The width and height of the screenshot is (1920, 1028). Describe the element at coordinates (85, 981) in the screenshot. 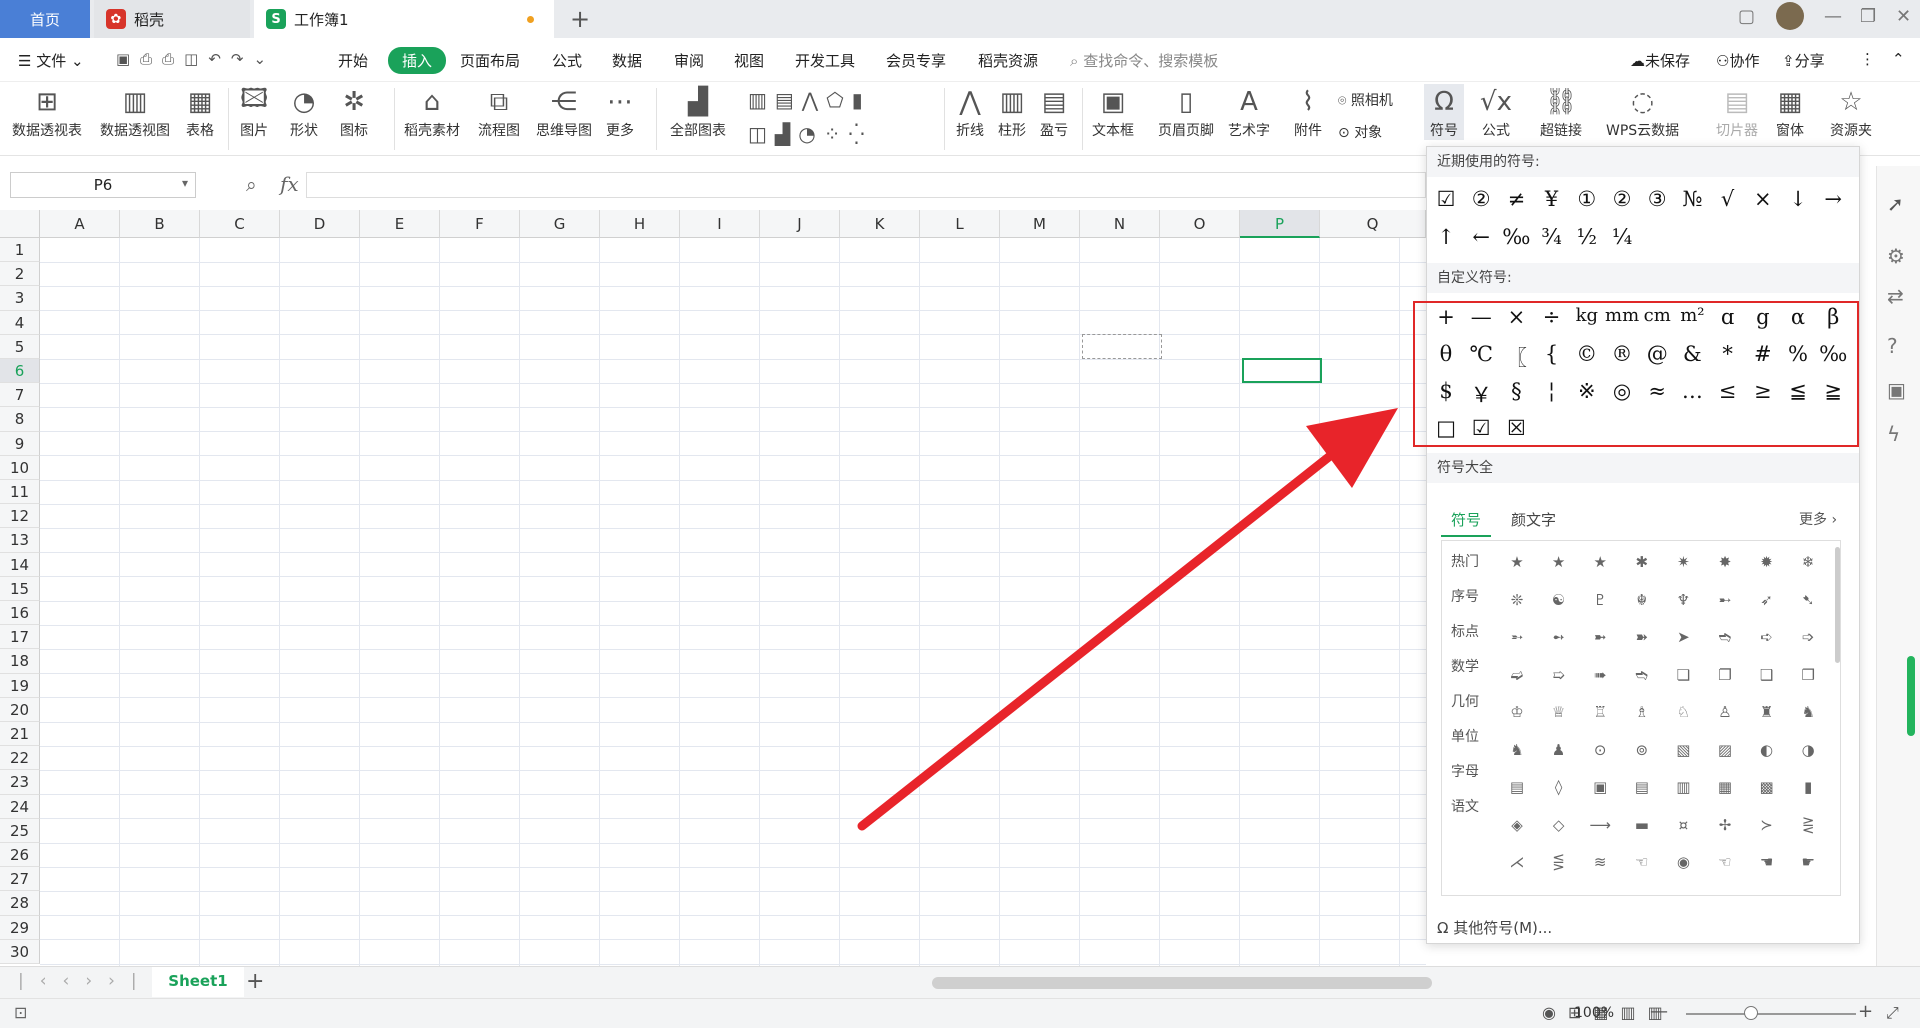

I see `sheet-nav-arrows: |‹‹››|` at that location.